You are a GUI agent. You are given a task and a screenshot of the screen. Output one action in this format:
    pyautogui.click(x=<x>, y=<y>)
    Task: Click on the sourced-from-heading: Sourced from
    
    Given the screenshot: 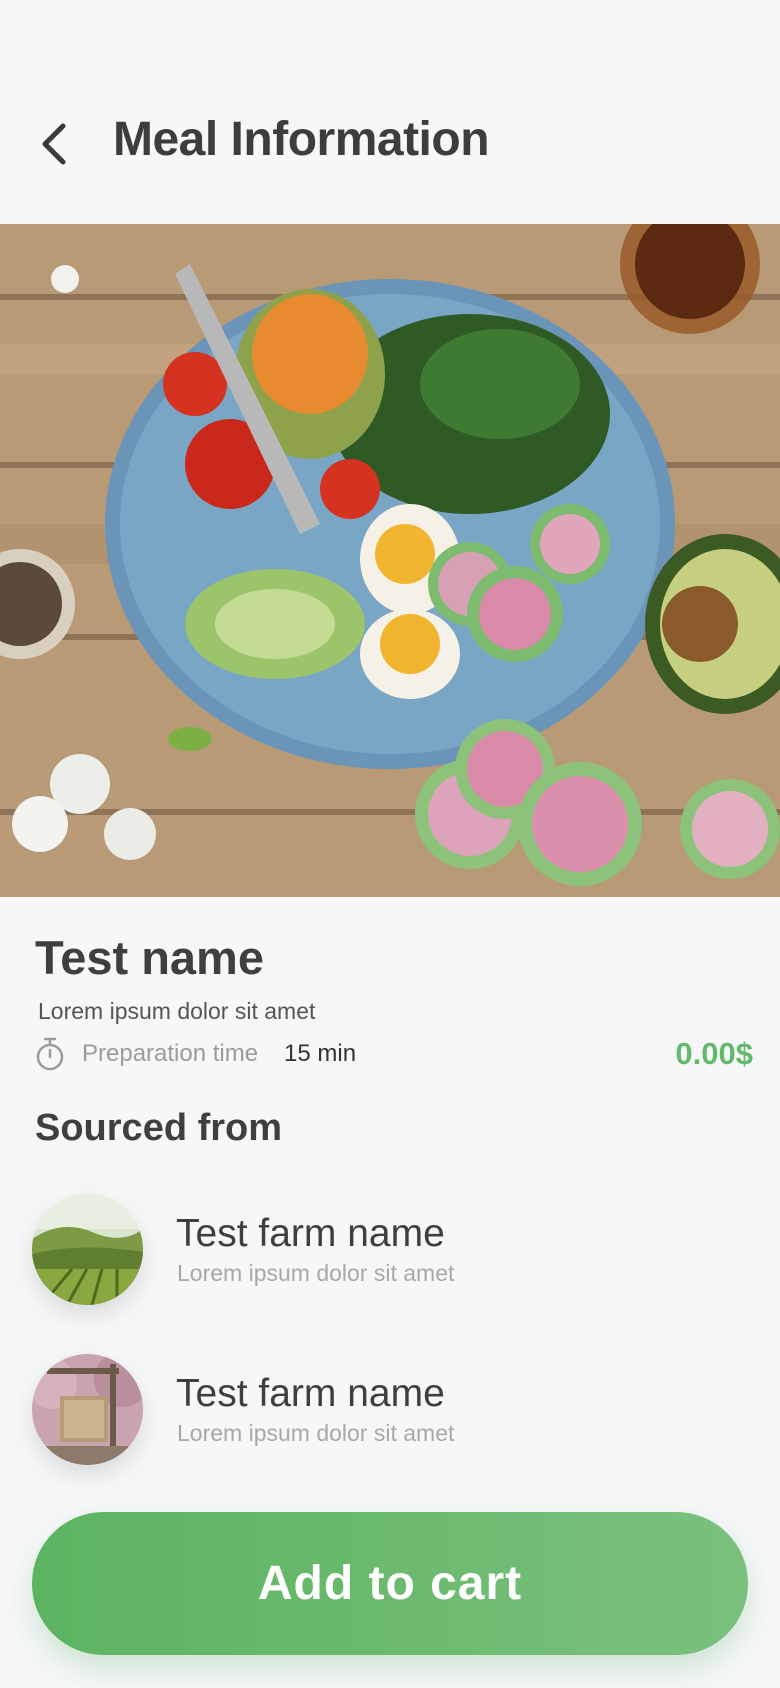 What is the action you would take?
    pyautogui.click(x=159, y=1128)
    